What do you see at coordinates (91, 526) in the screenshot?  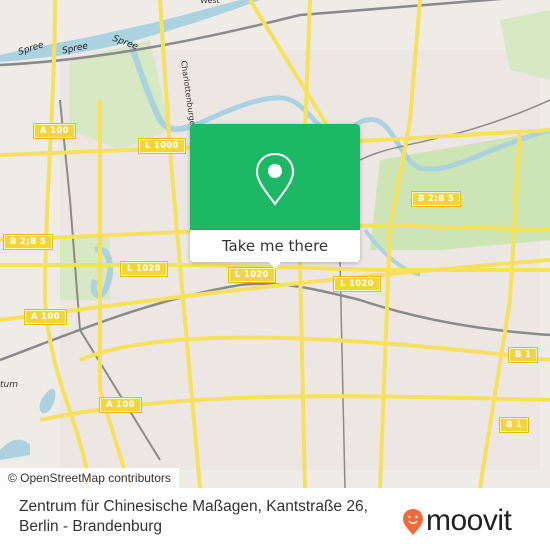 I see `address-line-2: Berlin - Brandenburg` at bounding box center [91, 526].